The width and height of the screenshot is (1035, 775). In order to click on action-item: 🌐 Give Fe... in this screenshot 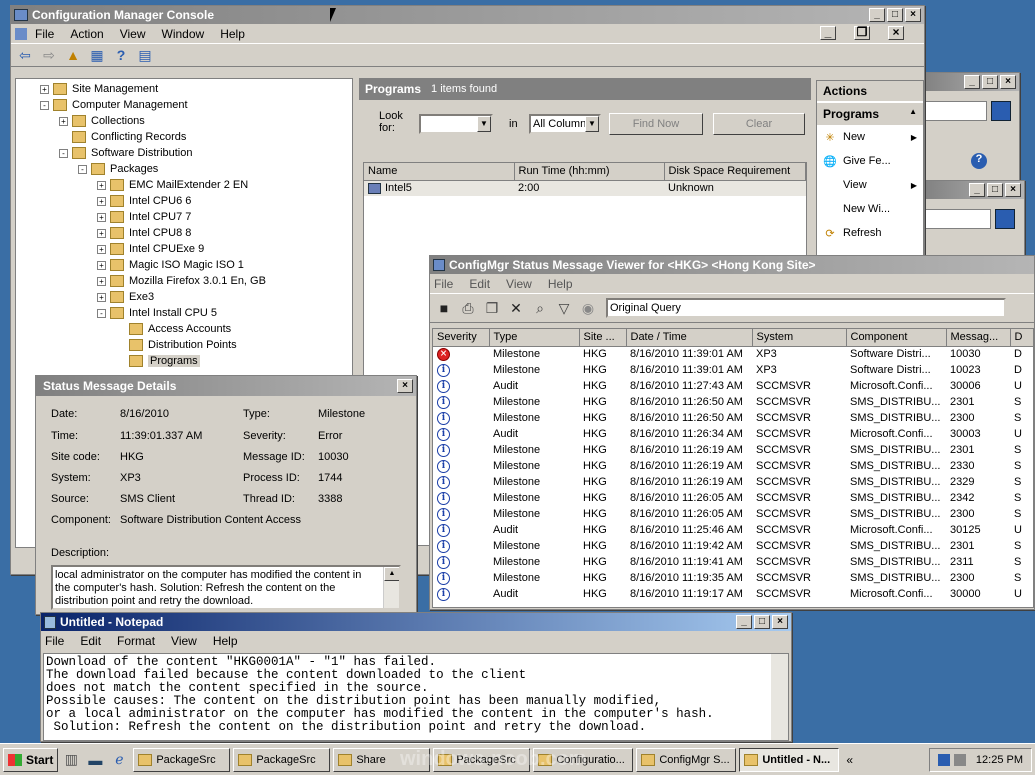, I will do `click(870, 161)`.